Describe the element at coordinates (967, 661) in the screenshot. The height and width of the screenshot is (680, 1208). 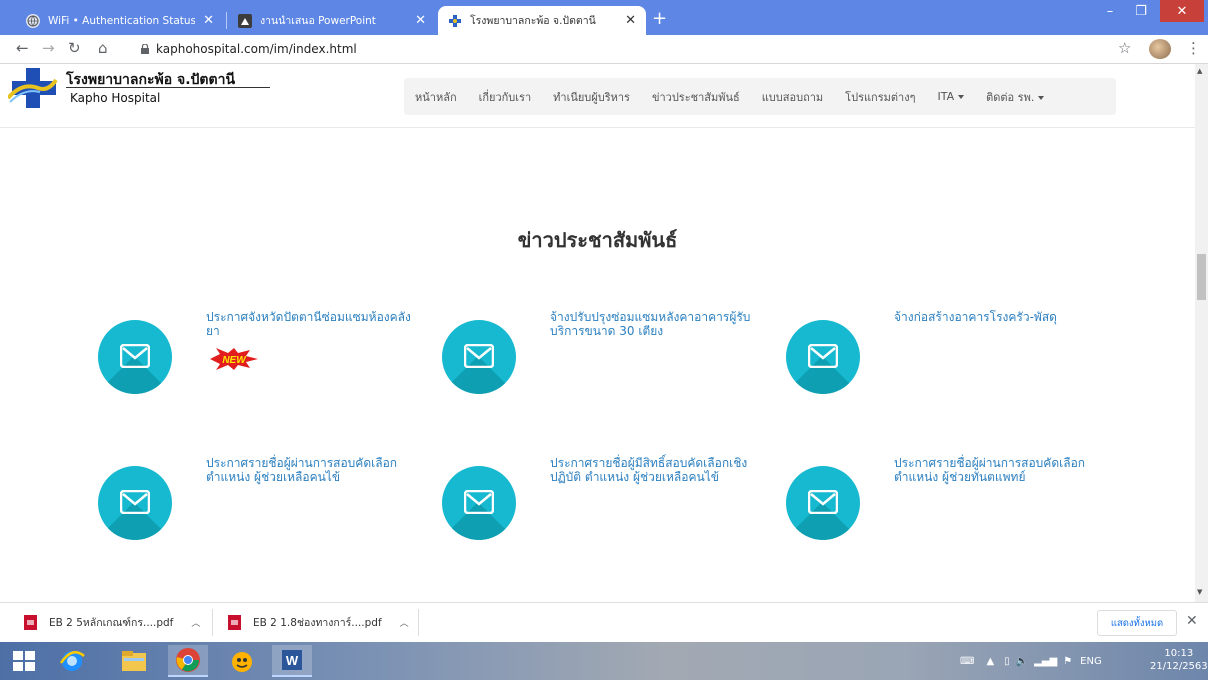
I see `keyboard-icon: ⌨` at that location.